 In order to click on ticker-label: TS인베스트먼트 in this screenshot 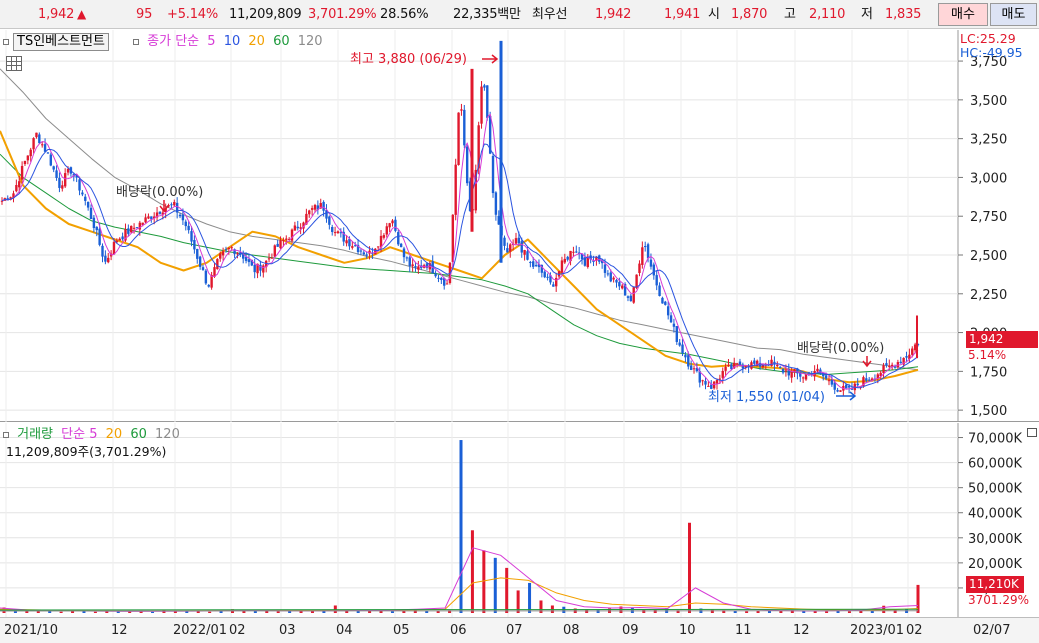, I will do `click(61, 42)`.